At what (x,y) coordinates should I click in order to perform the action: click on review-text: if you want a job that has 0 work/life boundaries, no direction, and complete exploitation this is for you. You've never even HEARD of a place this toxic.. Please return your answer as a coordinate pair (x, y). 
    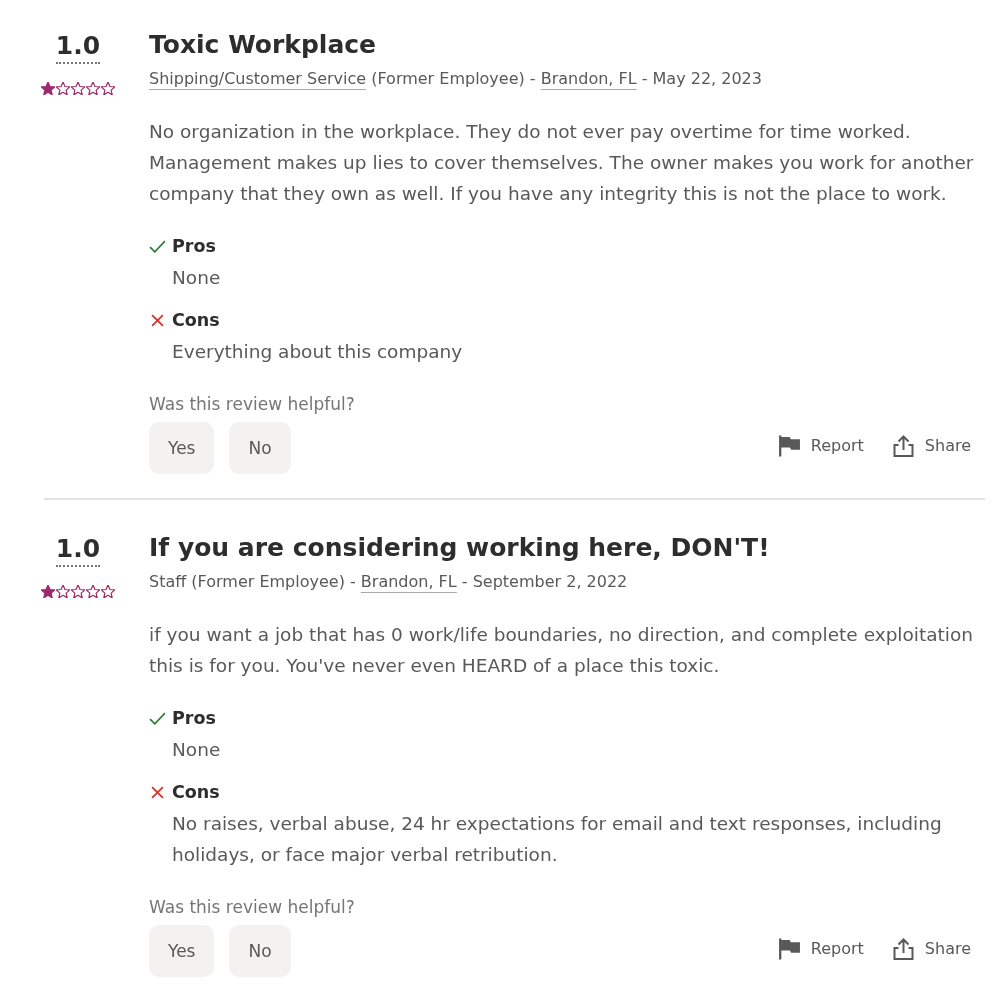
    Looking at the image, I should click on (561, 650).